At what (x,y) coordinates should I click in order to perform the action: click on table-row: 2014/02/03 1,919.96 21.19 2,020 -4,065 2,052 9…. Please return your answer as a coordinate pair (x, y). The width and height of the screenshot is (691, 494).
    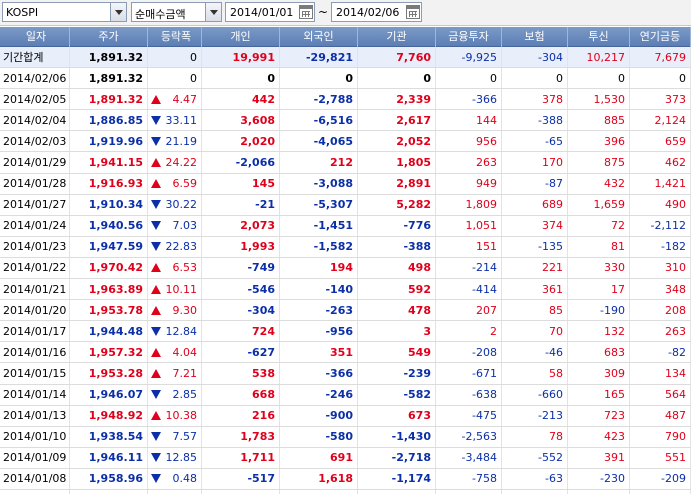
    Looking at the image, I should click on (345, 142).